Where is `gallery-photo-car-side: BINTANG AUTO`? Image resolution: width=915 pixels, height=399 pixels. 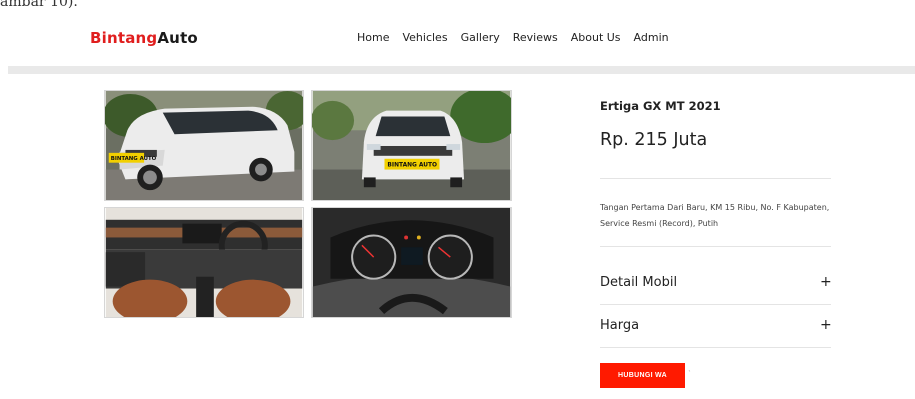
gallery-photo-car-side: BINTANG AUTO is located at coordinates (204, 145).